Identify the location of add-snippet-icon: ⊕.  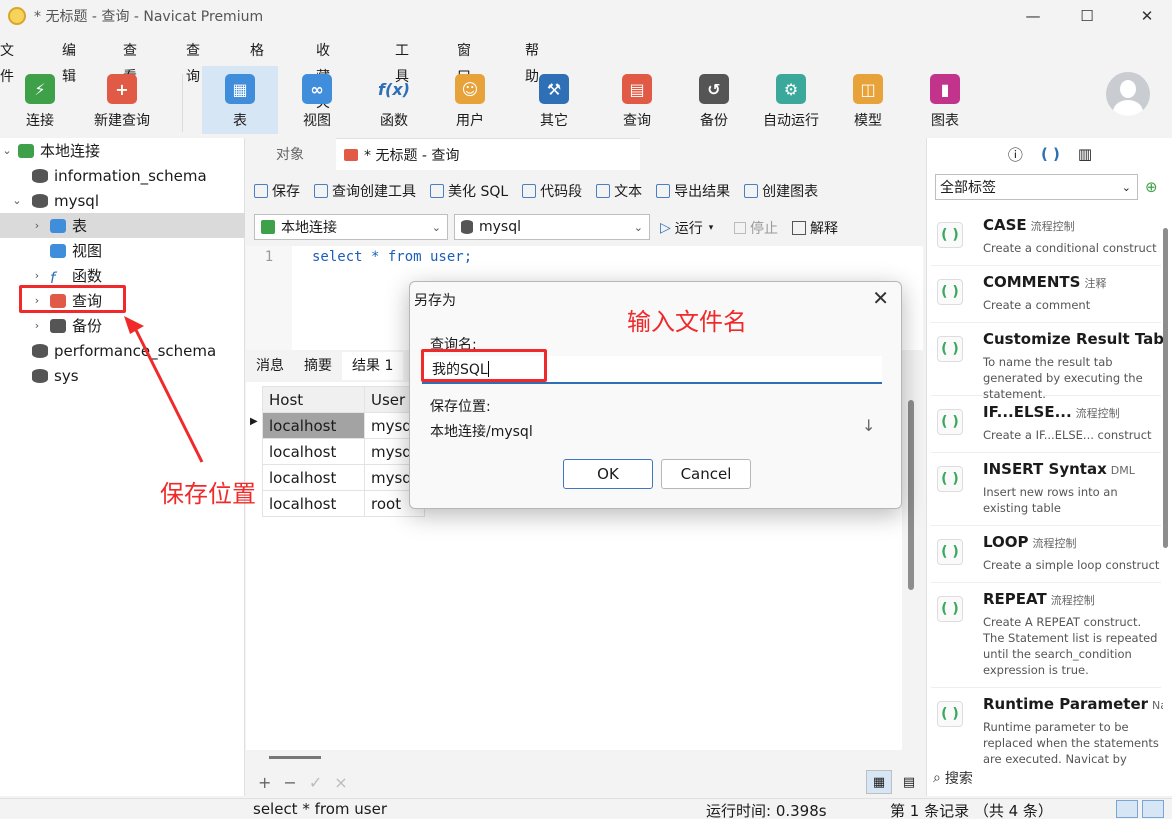
(1151, 187).